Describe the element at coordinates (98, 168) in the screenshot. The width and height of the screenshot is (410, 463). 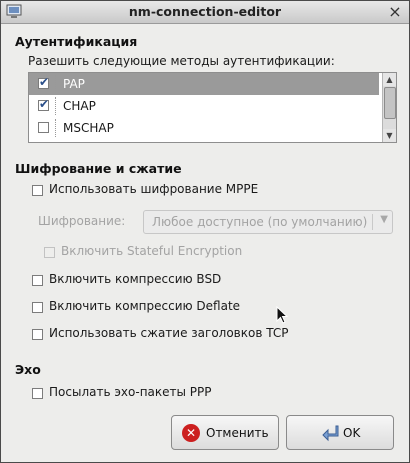
I see `encryption-section-title: Шифрование и сжатие` at that location.